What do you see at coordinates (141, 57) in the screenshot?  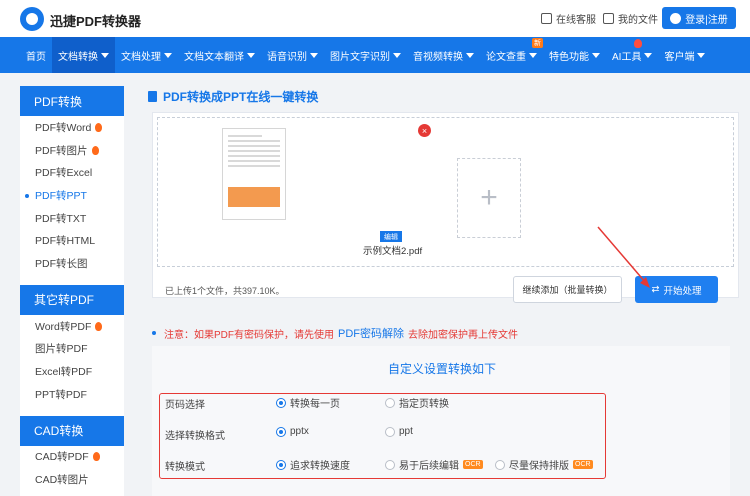 I see `nav-label: 文档处理` at bounding box center [141, 57].